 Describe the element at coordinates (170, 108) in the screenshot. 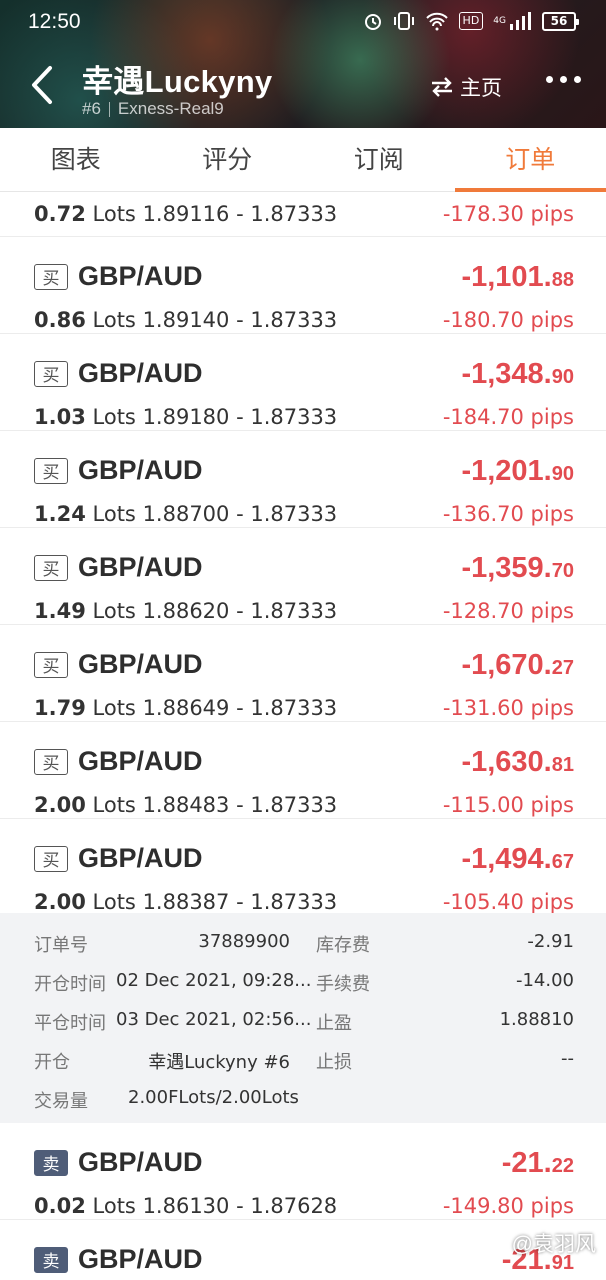

I see `server-label: Exness-Real9` at that location.